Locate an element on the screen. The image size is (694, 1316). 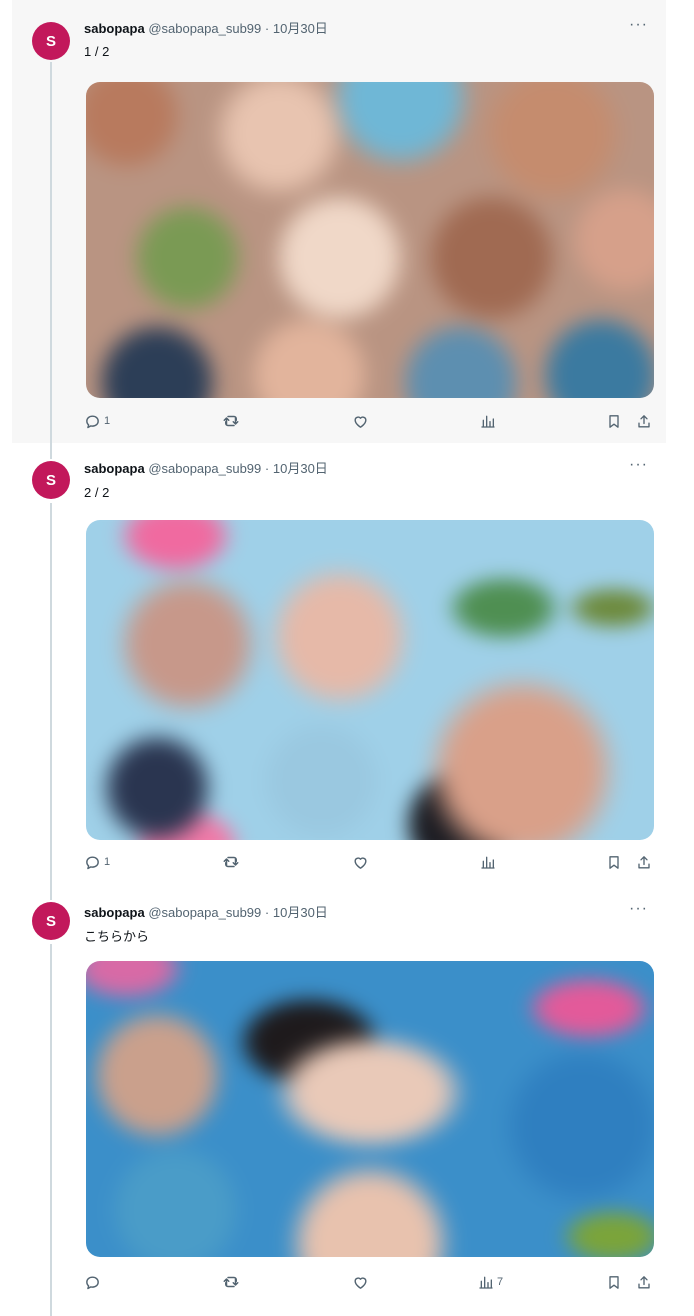
reply-button is located at coordinates (94, 1282).